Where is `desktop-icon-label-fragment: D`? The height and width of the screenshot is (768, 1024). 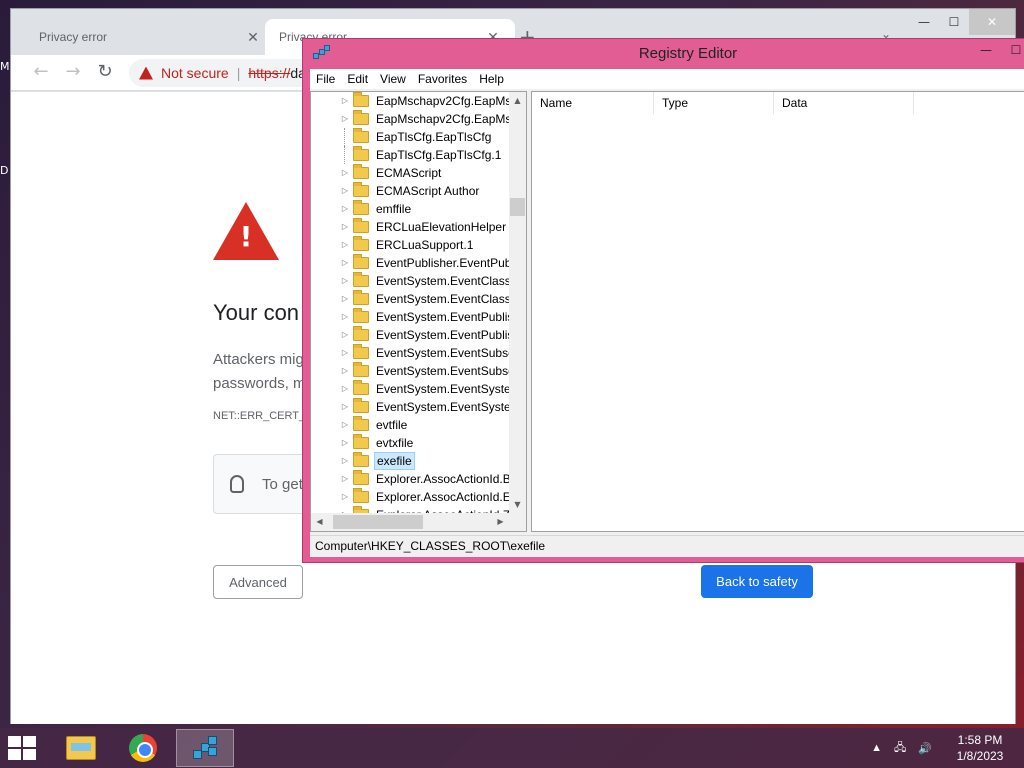
desktop-icon-label-fragment: D is located at coordinates (4, 170).